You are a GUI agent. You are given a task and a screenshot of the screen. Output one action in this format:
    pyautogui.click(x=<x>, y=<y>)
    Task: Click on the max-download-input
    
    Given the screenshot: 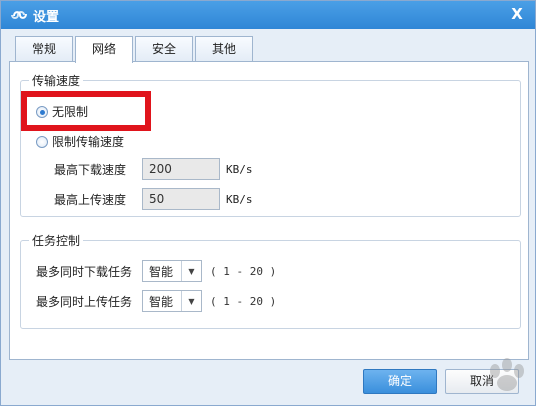 What is the action you would take?
    pyautogui.click(x=181, y=169)
    